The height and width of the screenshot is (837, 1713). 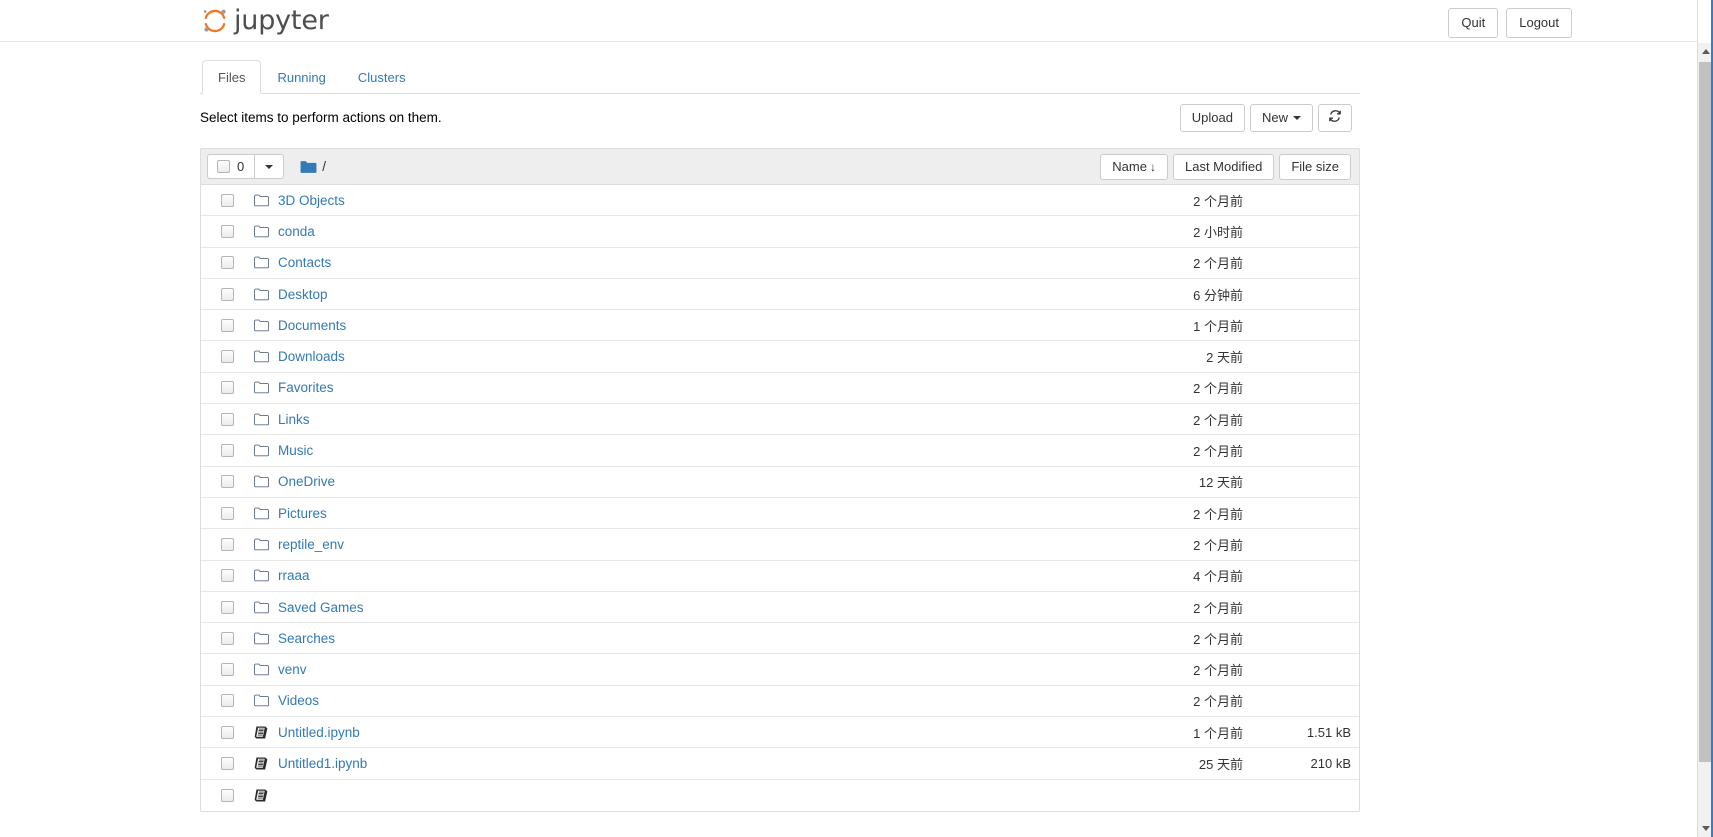 What do you see at coordinates (321, 117) in the screenshot?
I see `select-items-hint: Select items to perform actions on them.` at bounding box center [321, 117].